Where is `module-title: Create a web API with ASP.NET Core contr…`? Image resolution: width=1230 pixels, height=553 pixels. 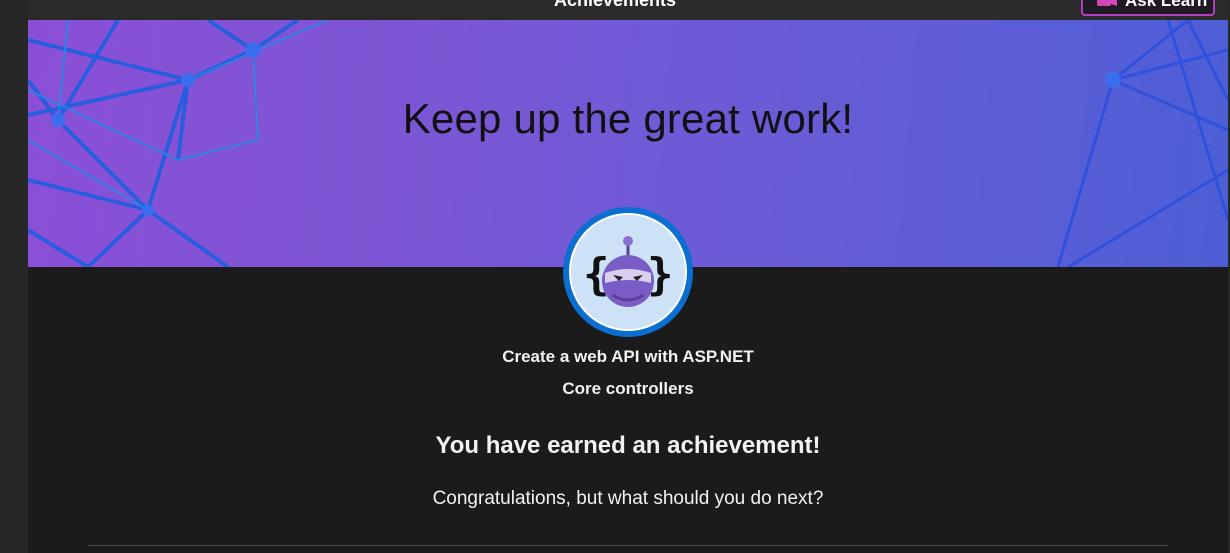 module-title: Create a web API with ASP.NET Core contr… is located at coordinates (628, 373).